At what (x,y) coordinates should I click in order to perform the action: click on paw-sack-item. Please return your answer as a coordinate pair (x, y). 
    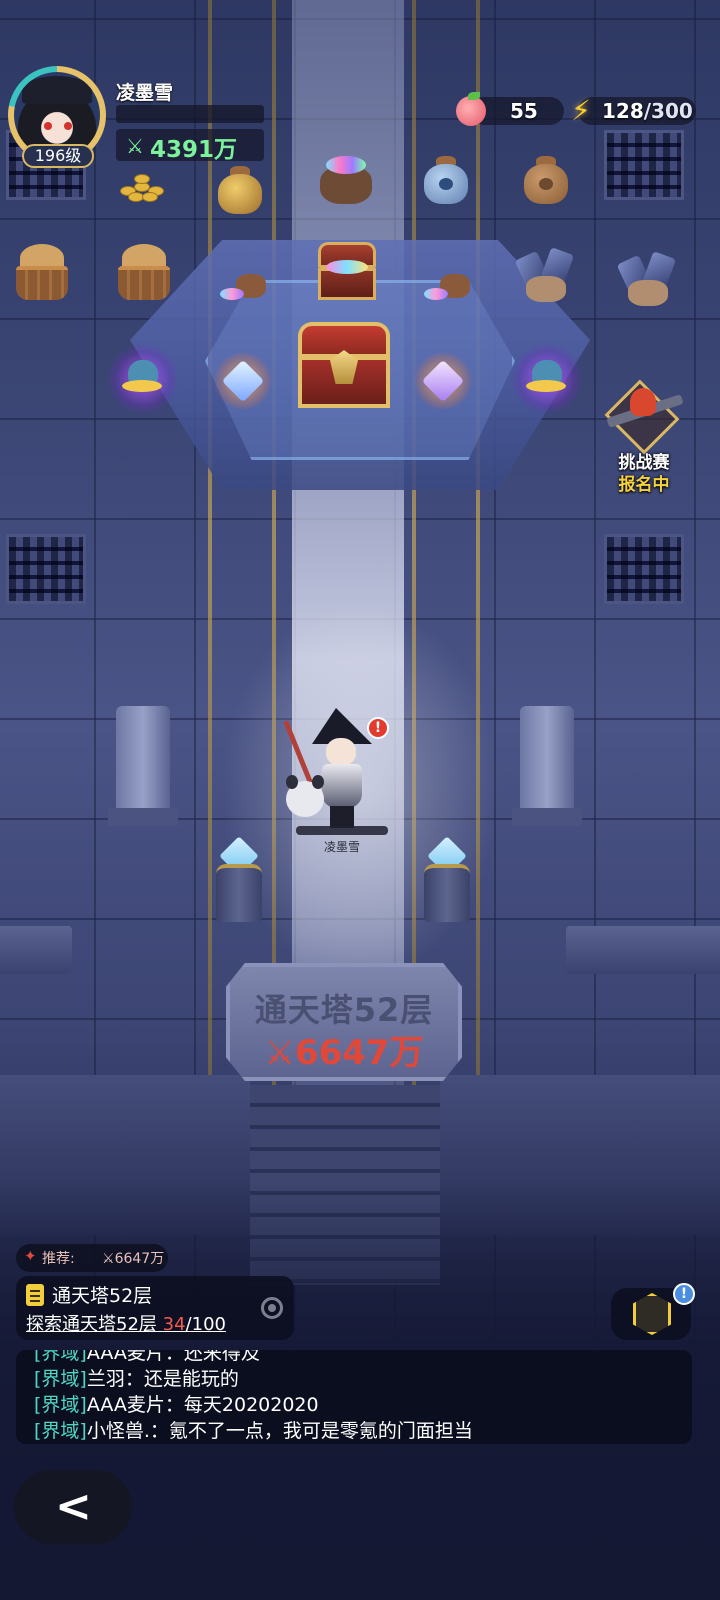
    Looking at the image, I should click on (546, 178).